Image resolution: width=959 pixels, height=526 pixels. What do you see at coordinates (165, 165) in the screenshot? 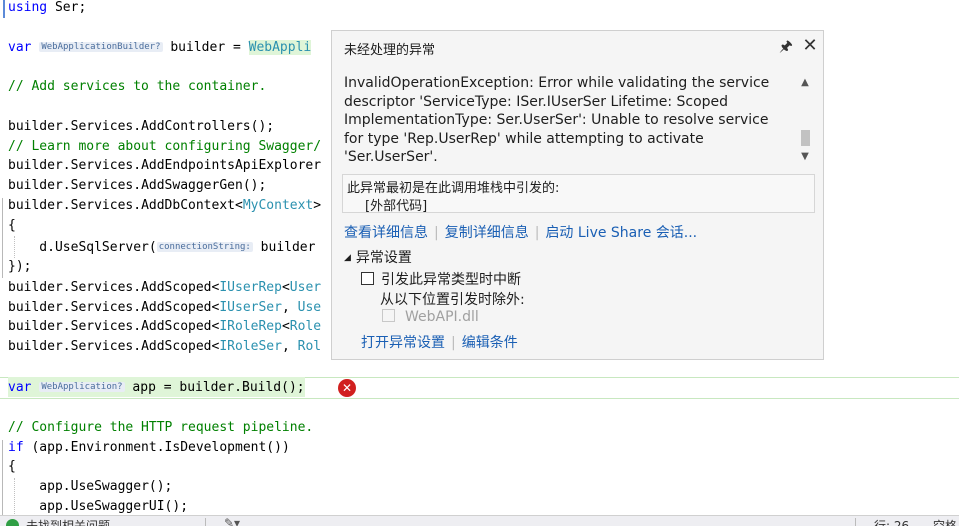
I see `code-line: builder.Services.AddEndpointsApiExplorer` at bounding box center [165, 165].